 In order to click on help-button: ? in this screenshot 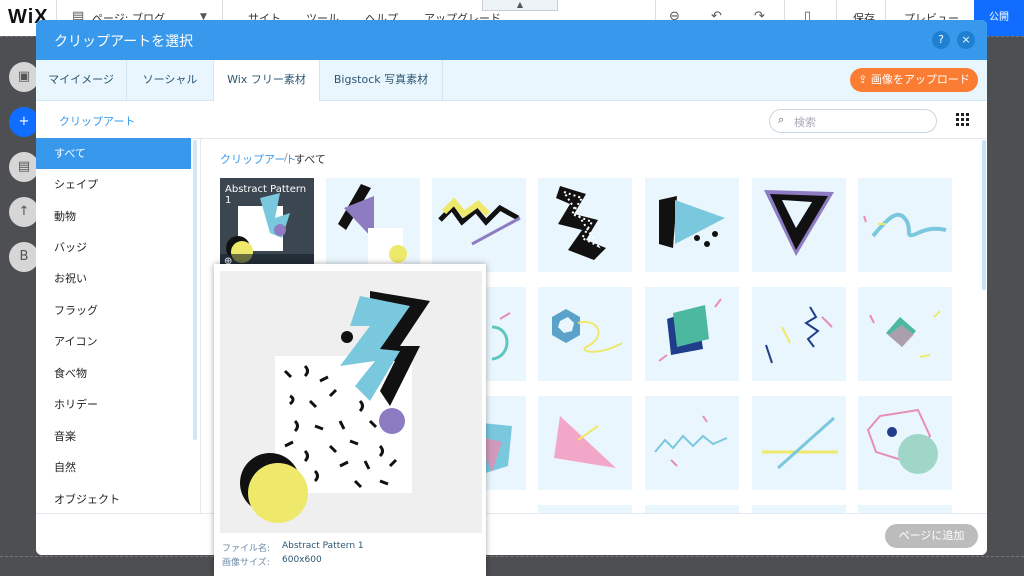, I will do `click(941, 40)`.